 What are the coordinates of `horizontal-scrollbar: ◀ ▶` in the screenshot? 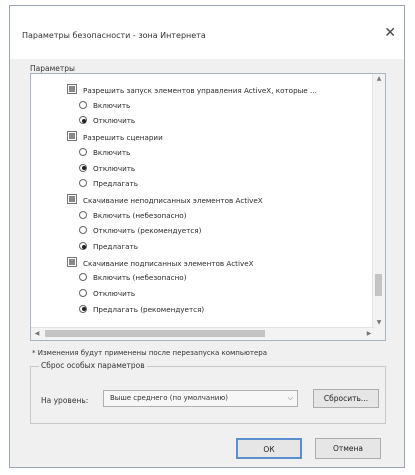 It's located at (203, 333).